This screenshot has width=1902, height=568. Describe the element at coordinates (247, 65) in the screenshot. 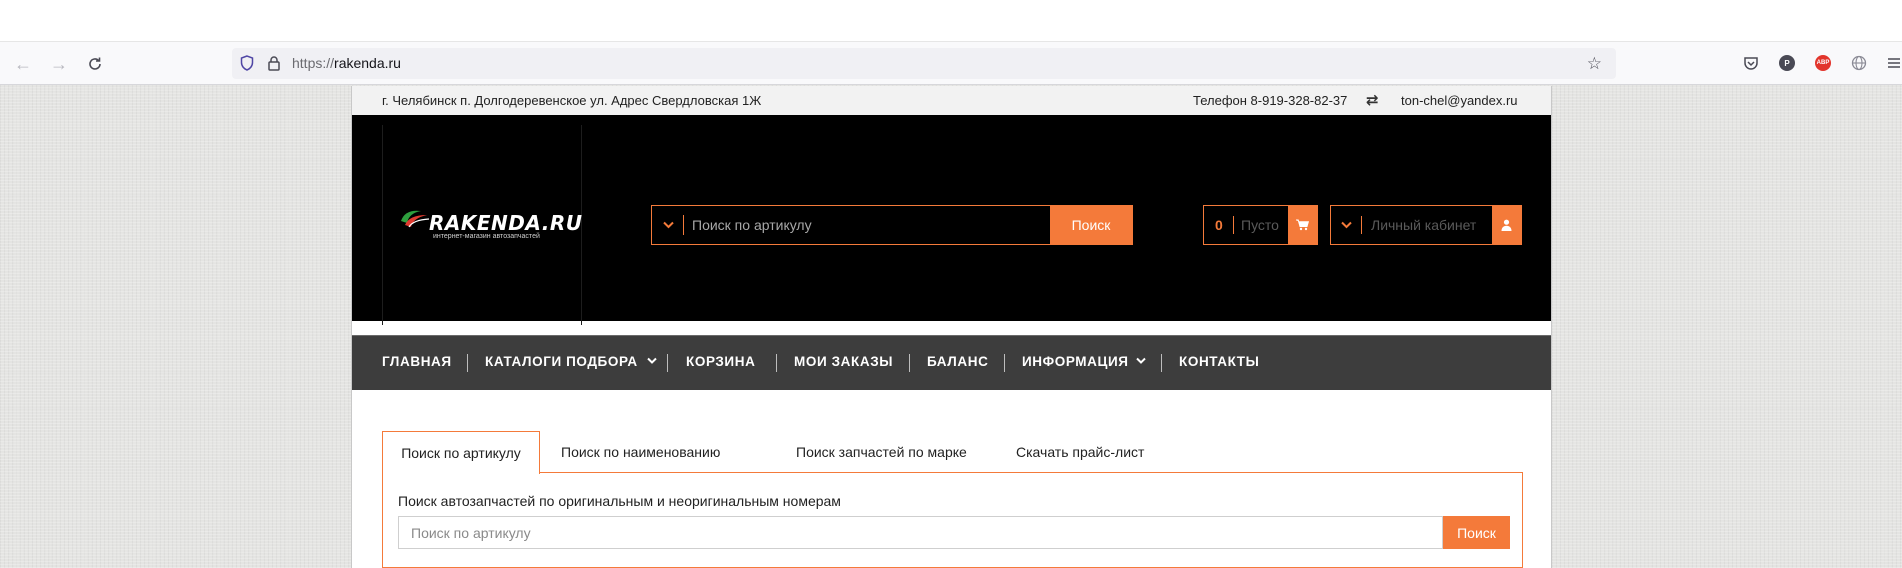

I see `tracking-protection-icon` at that location.